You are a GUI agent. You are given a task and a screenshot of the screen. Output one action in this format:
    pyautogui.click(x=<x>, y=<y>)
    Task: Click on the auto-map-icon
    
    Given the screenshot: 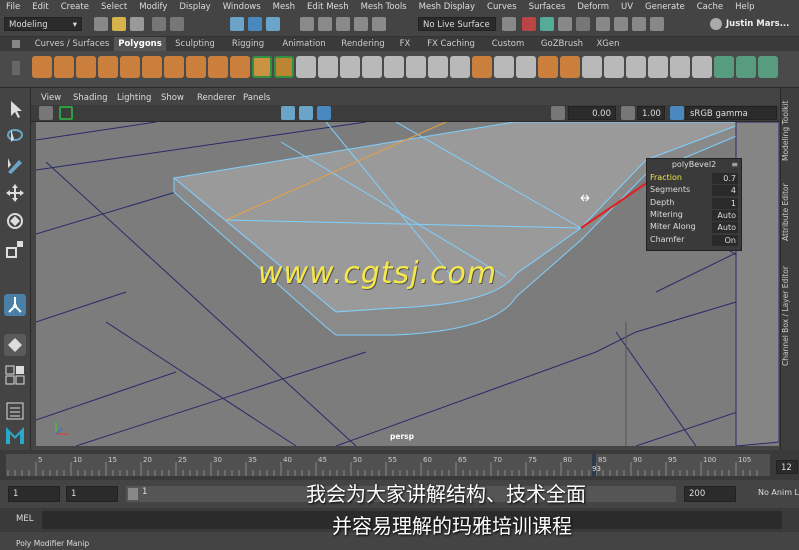 What is the action you would take?
    pyautogui.click(x=746, y=67)
    